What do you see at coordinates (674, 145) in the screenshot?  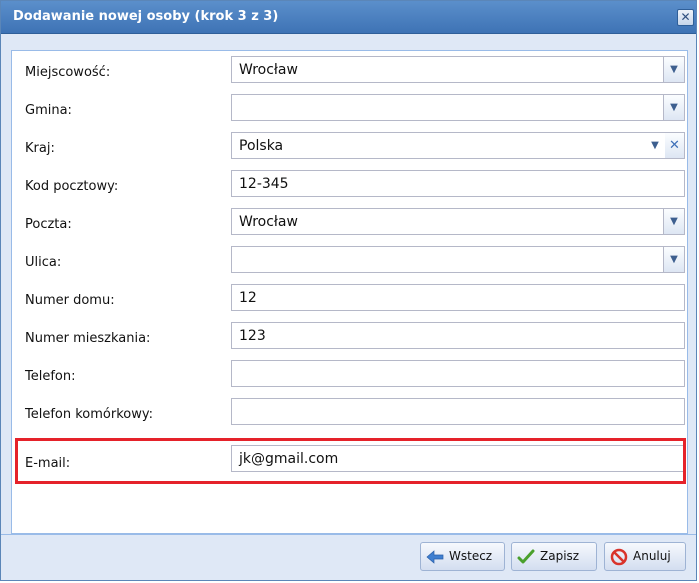 I see `clear-x-icon: ✕` at bounding box center [674, 145].